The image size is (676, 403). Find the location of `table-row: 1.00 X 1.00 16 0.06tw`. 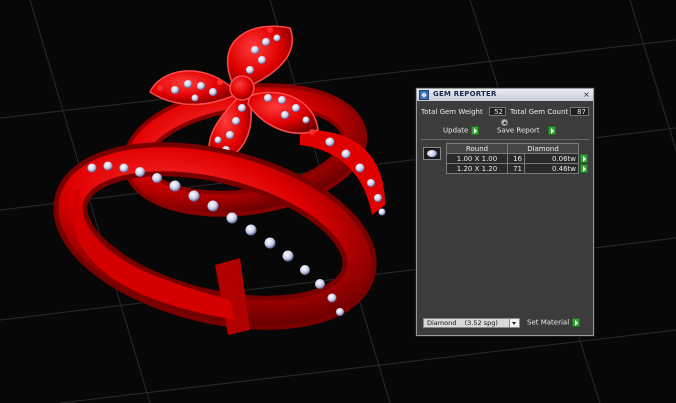

table-row: 1.00 X 1.00 16 0.06tw is located at coordinates (518, 158).